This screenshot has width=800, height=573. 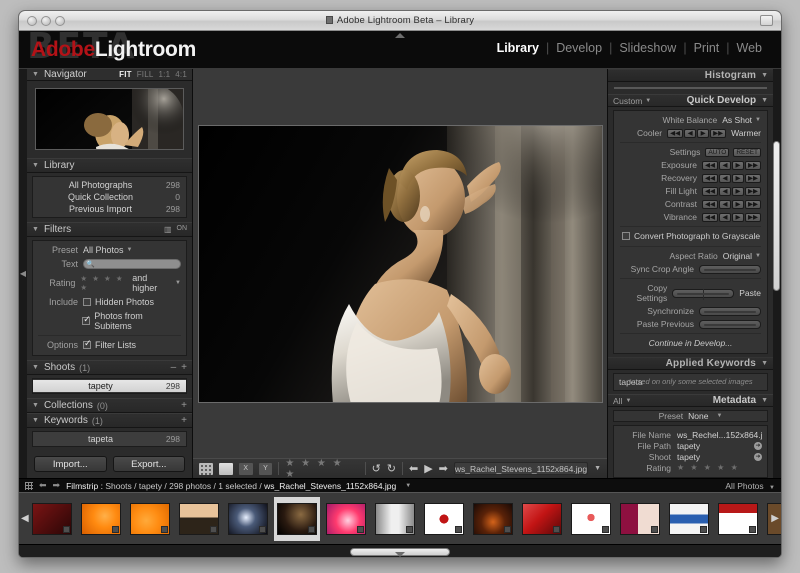 What do you see at coordinates (46, 21) in the screenshot?
I see `minimize-button` at bounding box center [46, 21].